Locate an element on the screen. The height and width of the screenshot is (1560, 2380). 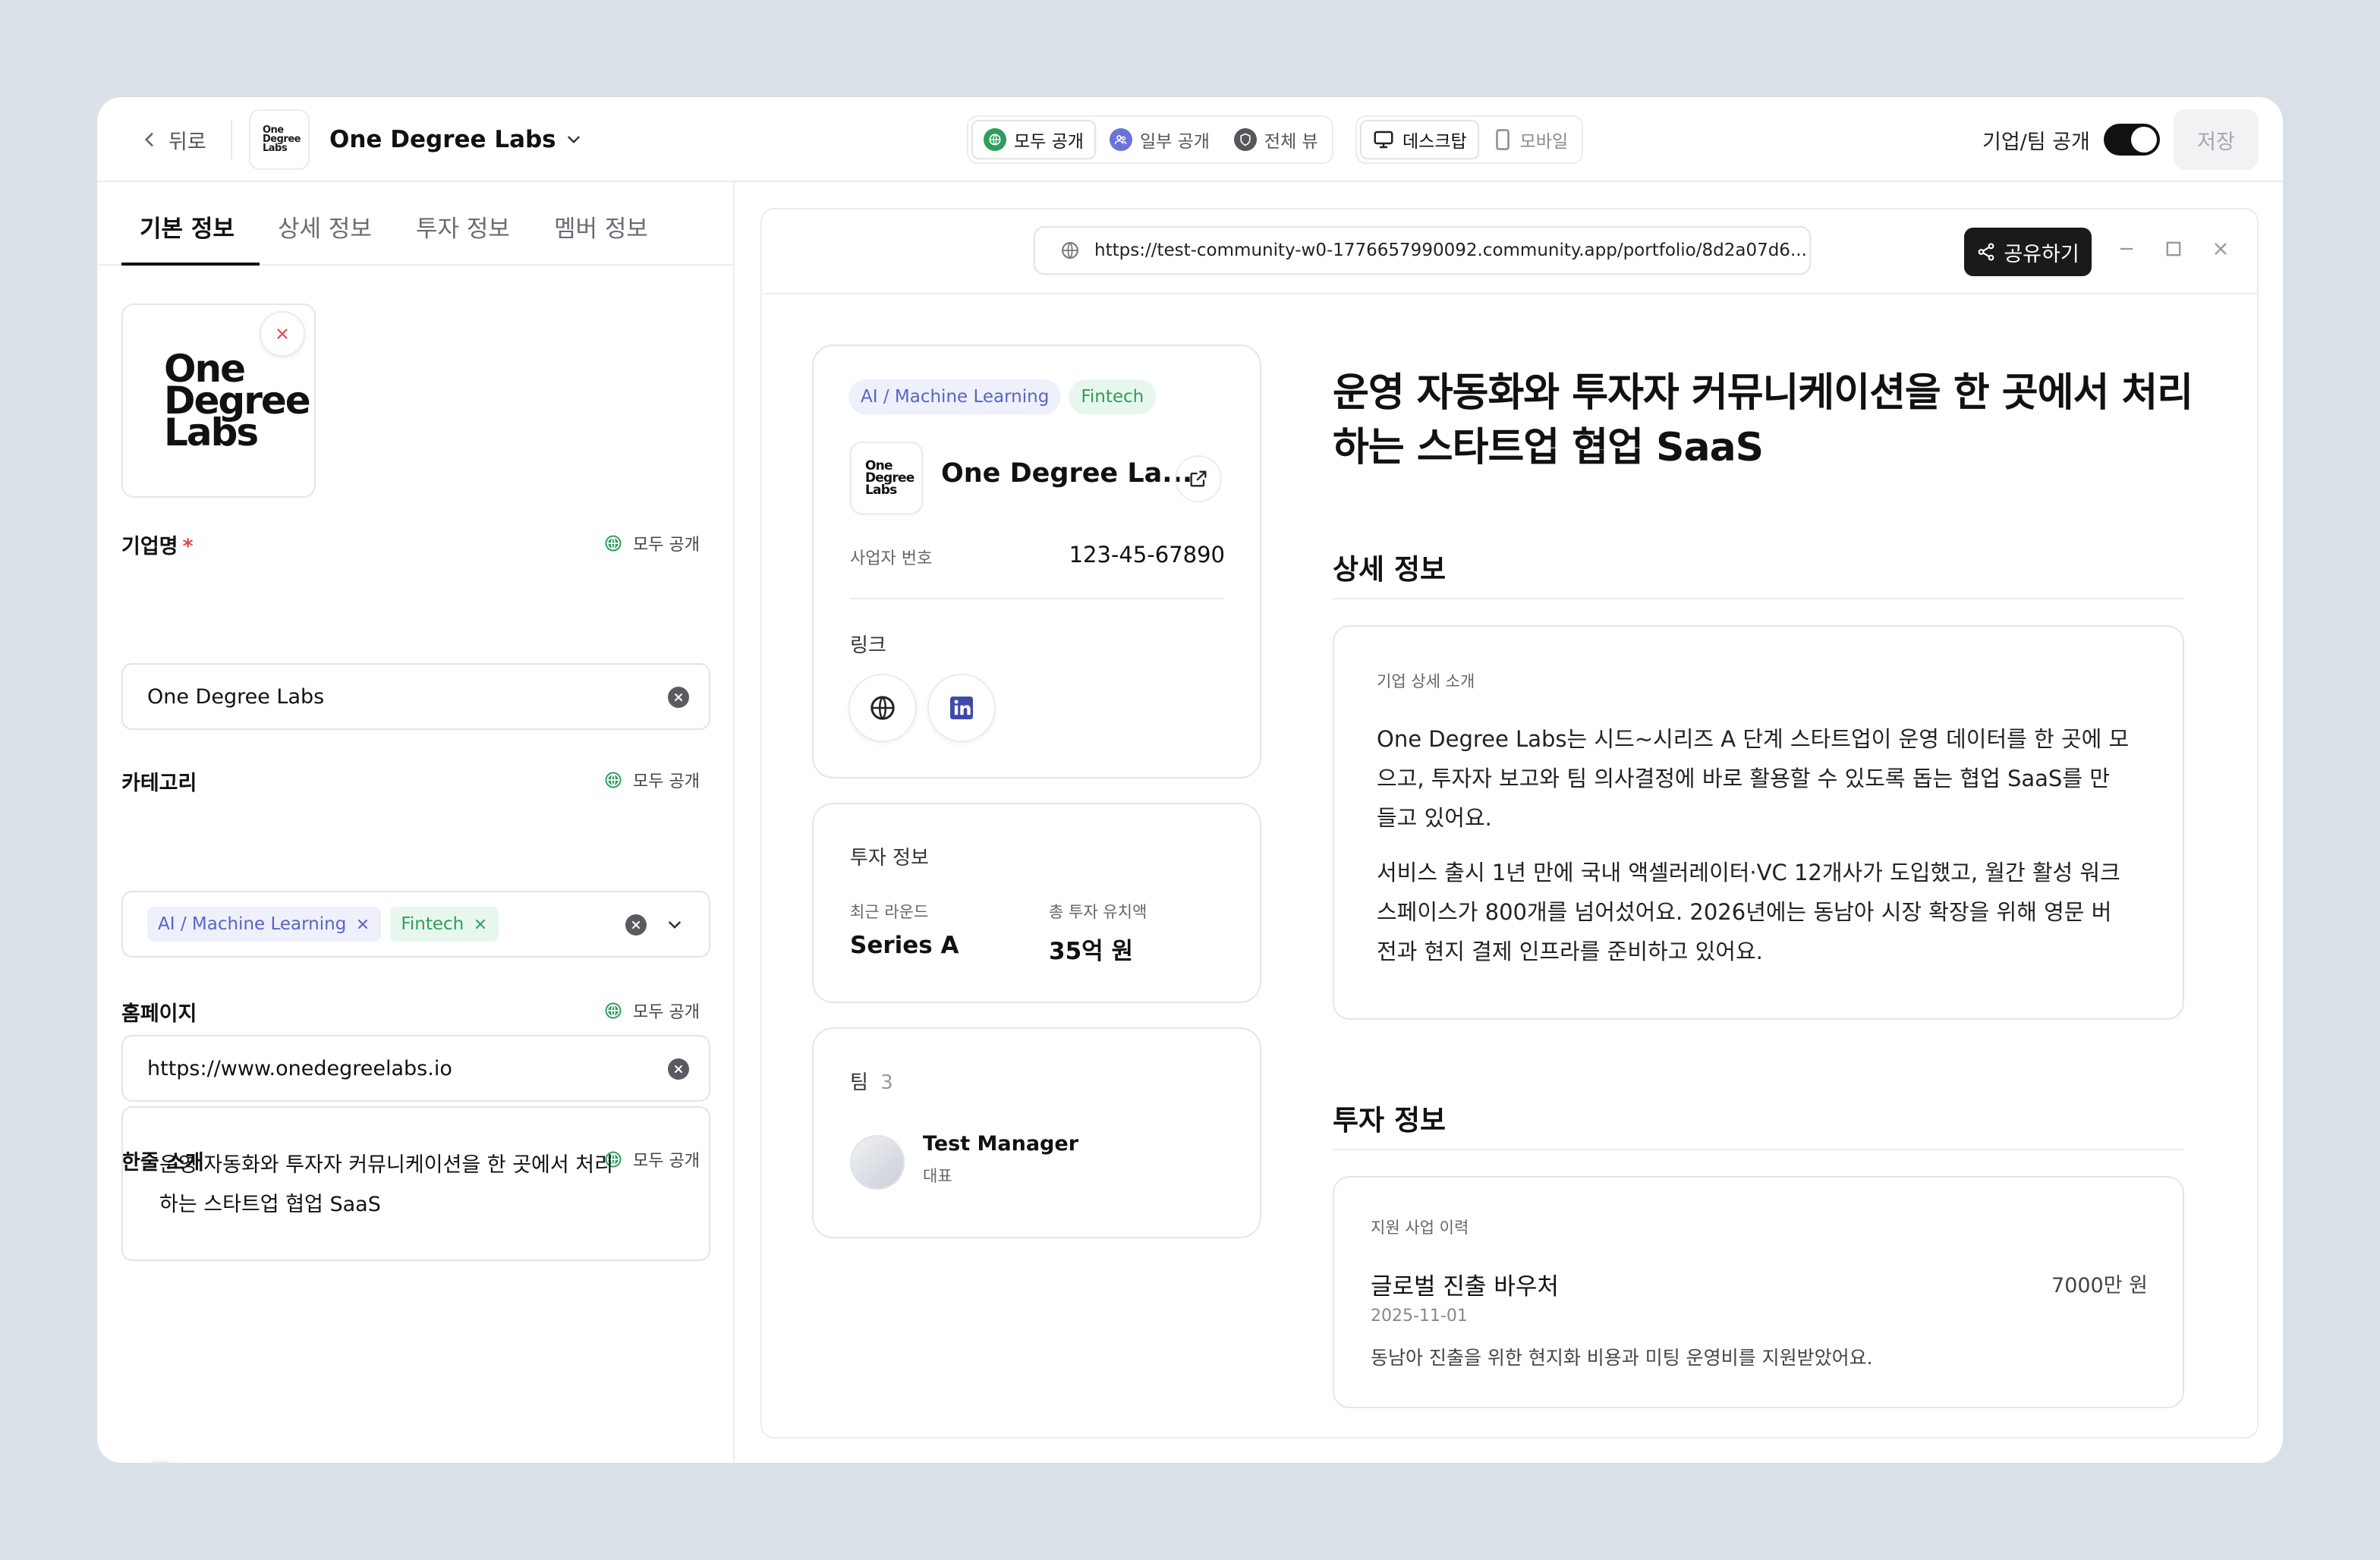
visibility-all-option: 모두 공개 is located at coordinates (1033, 139).